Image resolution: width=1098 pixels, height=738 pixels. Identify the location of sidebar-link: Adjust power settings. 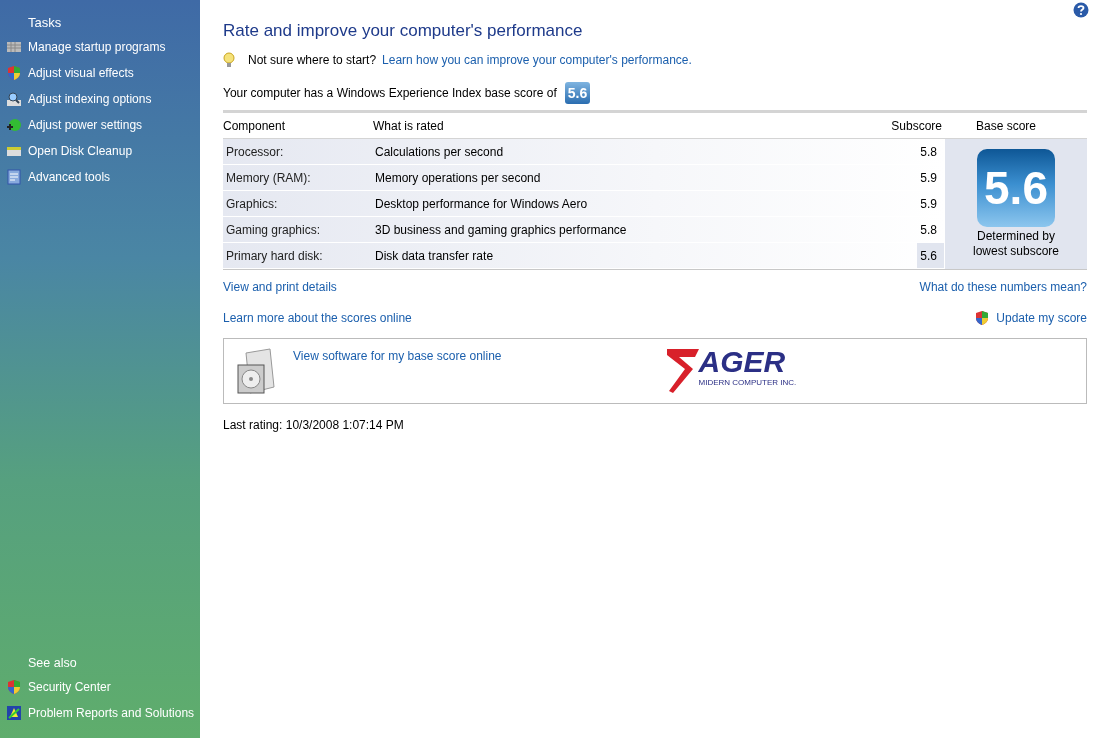
(85, 124).